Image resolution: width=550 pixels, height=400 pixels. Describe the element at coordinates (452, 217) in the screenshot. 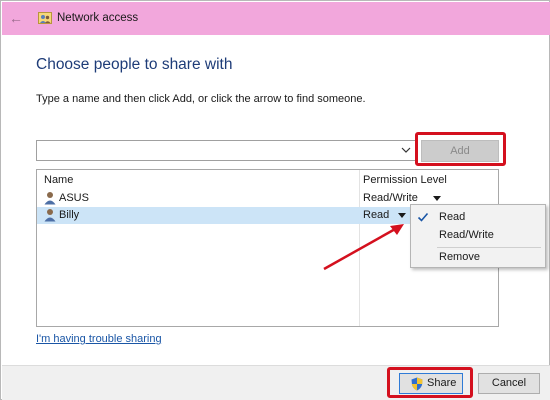

I see `menu-item-label: Read` at that location.